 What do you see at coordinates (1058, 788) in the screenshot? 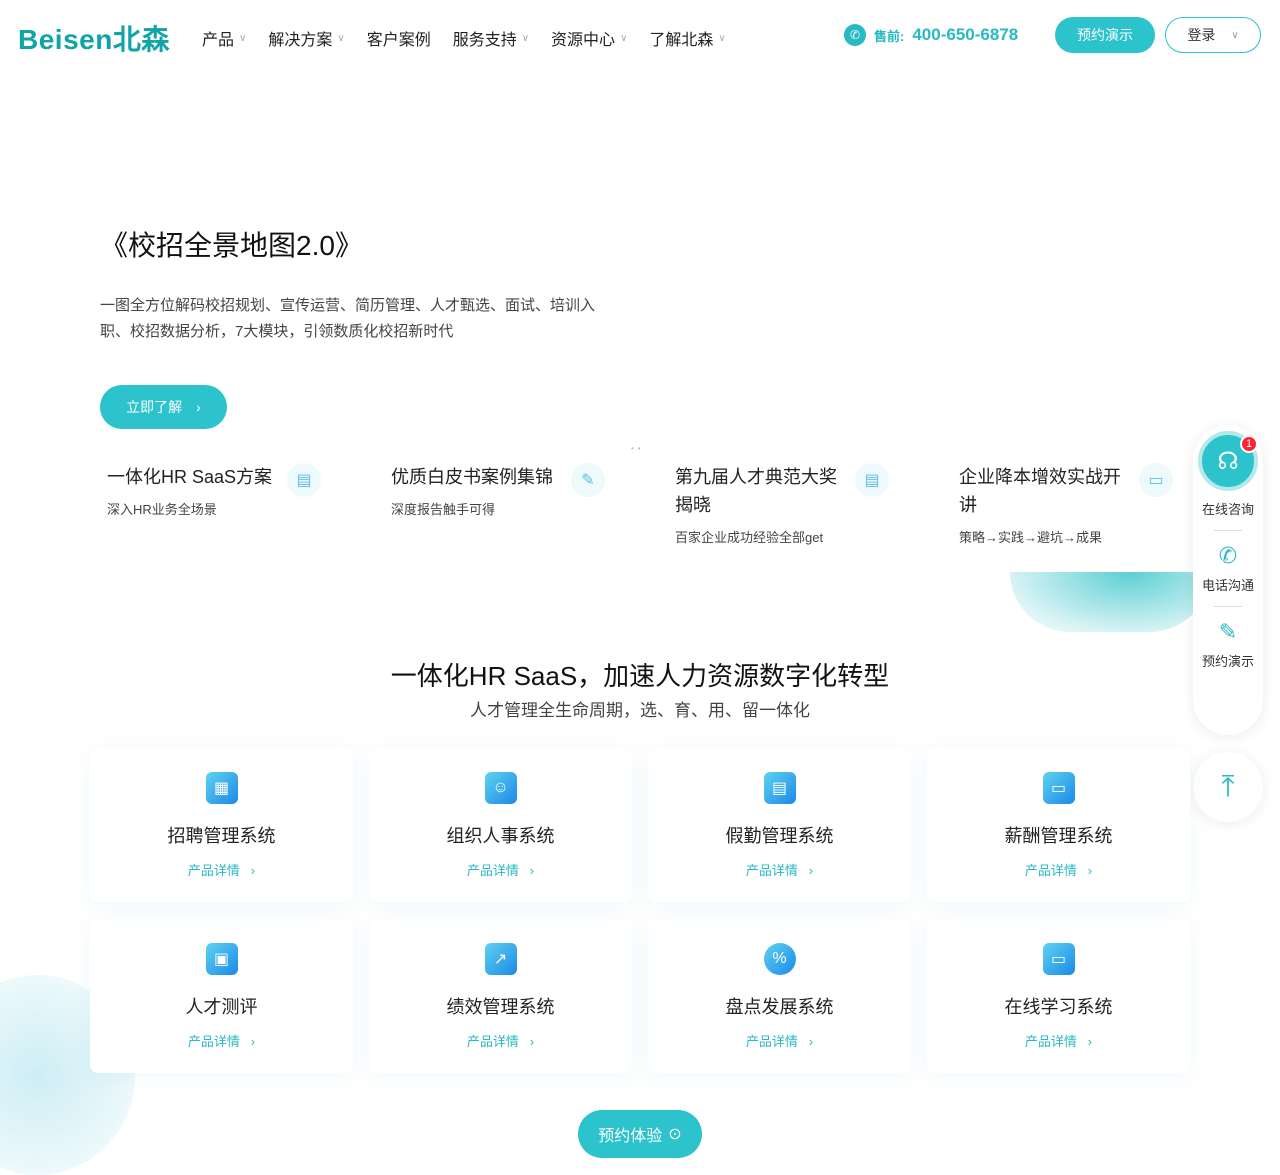
I see `wallet-icon: ▭` at bounding box center [1058, 788].